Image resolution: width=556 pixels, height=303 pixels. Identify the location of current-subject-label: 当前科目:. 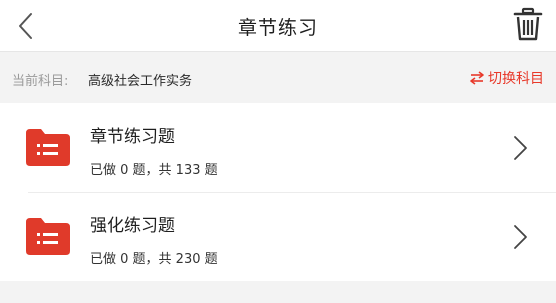
(40, 81).